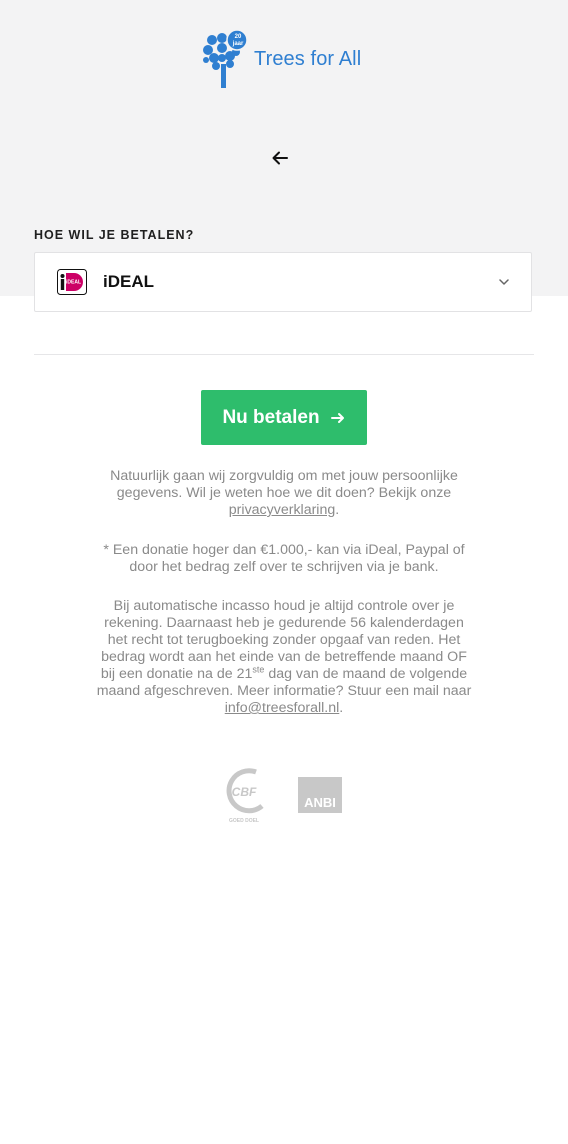  What do you see at coordinates (283, 282) in the screenshot?
I see `payment-method-select: iDEAL iDEAL` at bounding box center [283, 282].